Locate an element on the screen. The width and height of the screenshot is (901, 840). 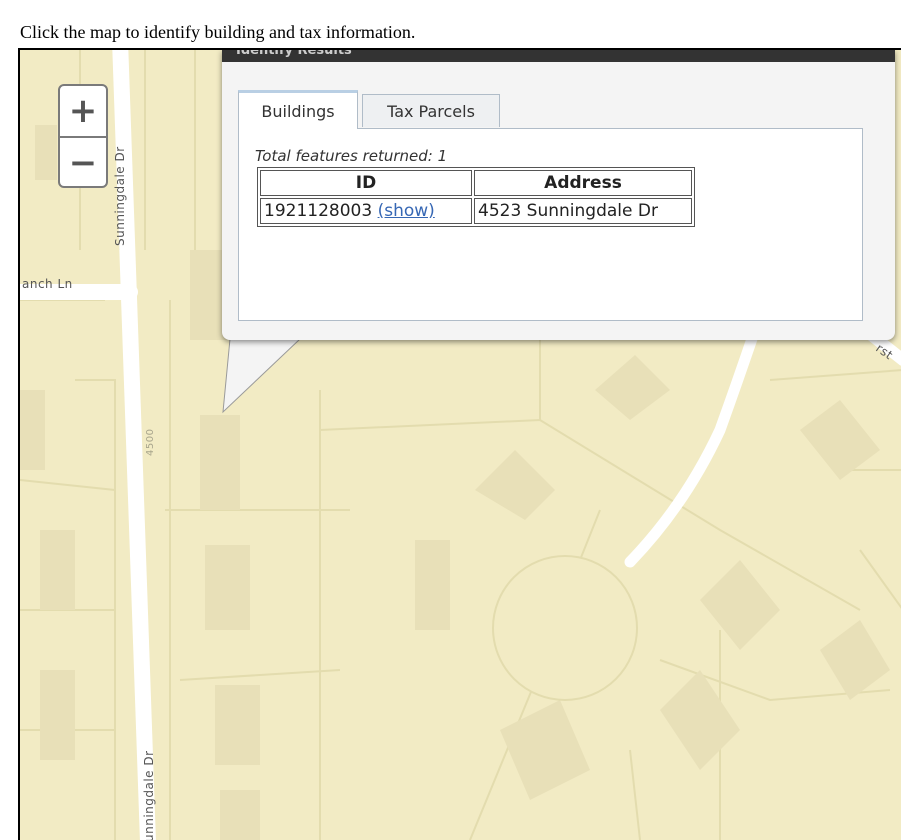
column-header-address: Address is located at coordinates (583, 183).